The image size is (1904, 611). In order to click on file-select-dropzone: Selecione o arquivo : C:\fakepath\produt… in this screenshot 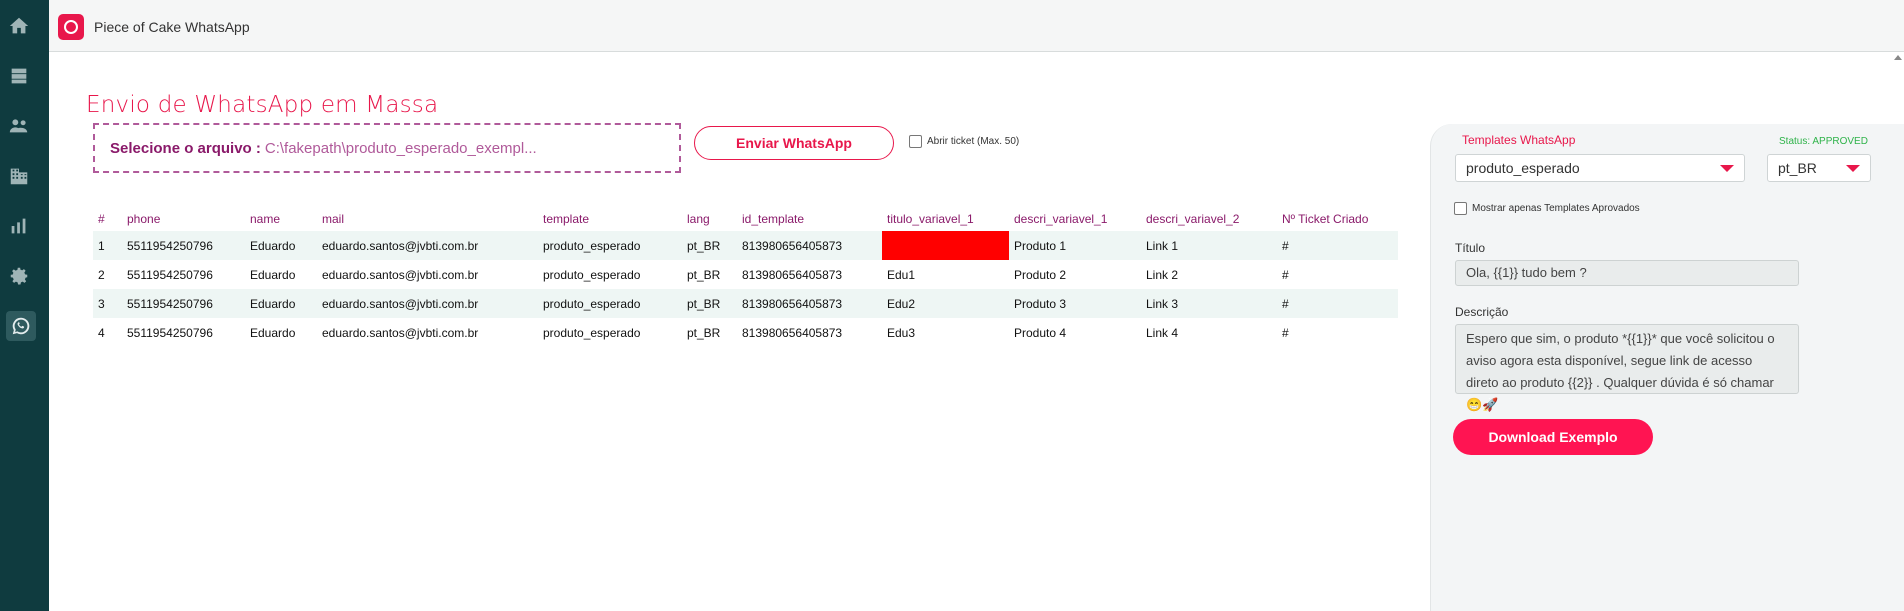, I will do `click(387, 148)`.